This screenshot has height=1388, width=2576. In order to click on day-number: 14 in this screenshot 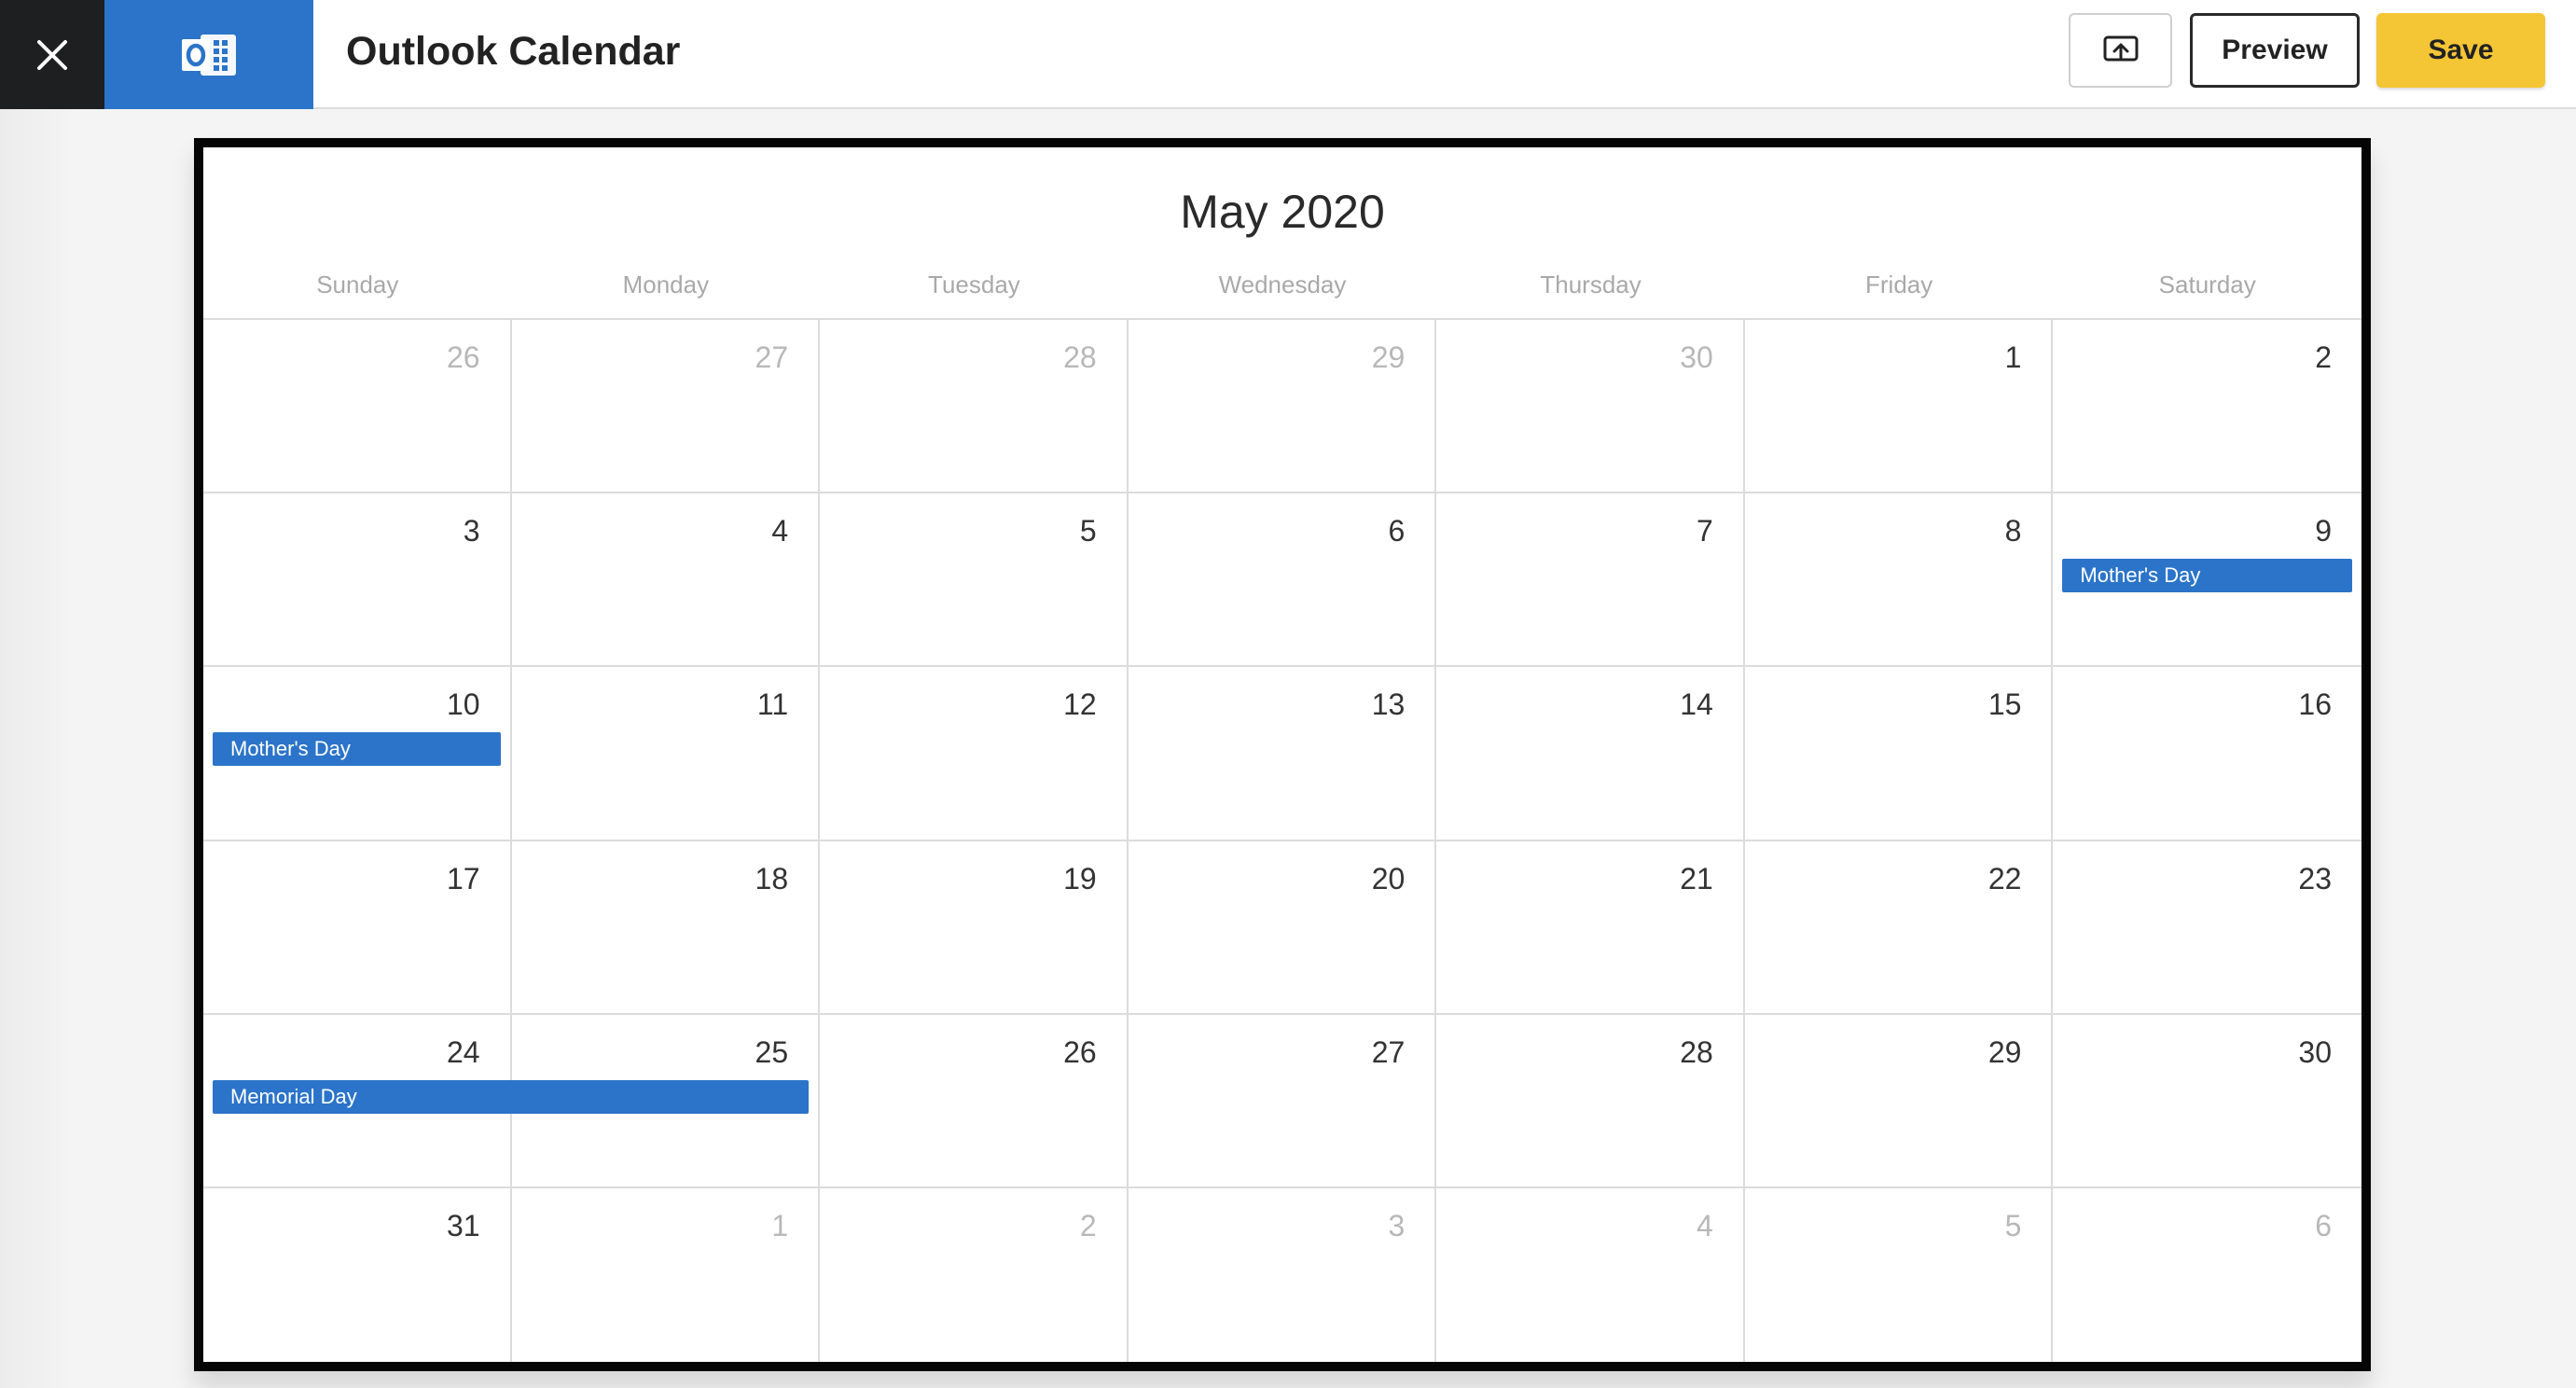, I will do `click(1696, 704)`.